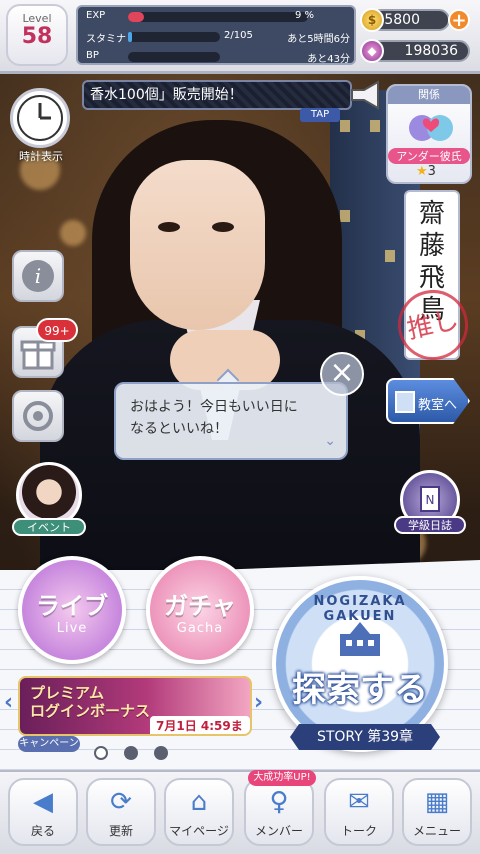 The width and height of the screenshot is (480, 854). I want to click on go-to-classroom-button: 教室へ, so click(428, 401).